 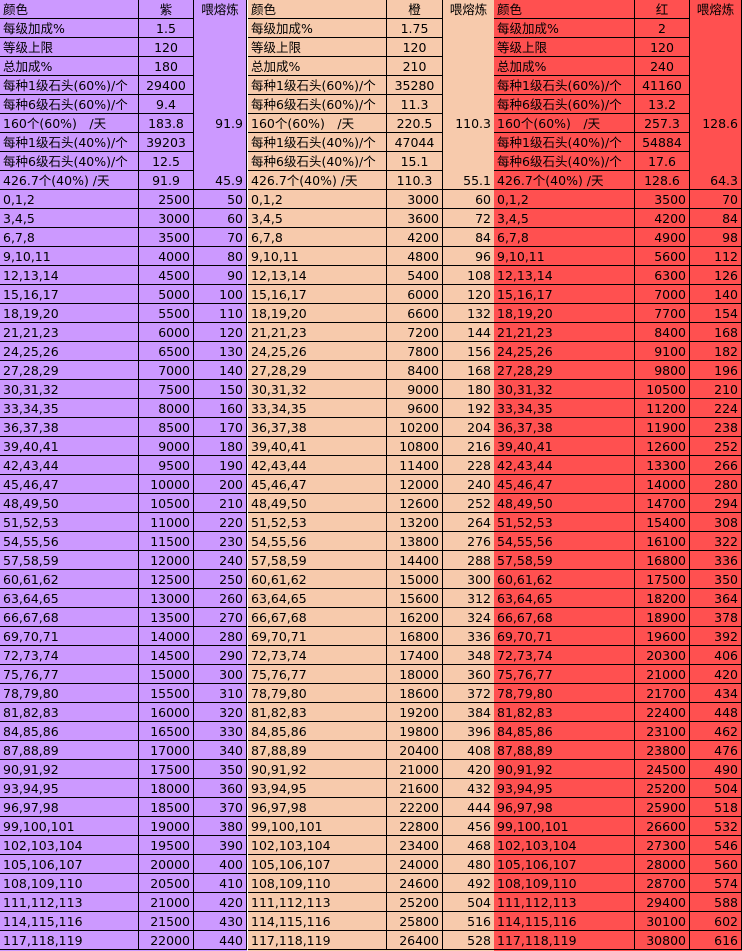 I want to click on level-range-cell: 36,37,38, so click(x=69, y=427).